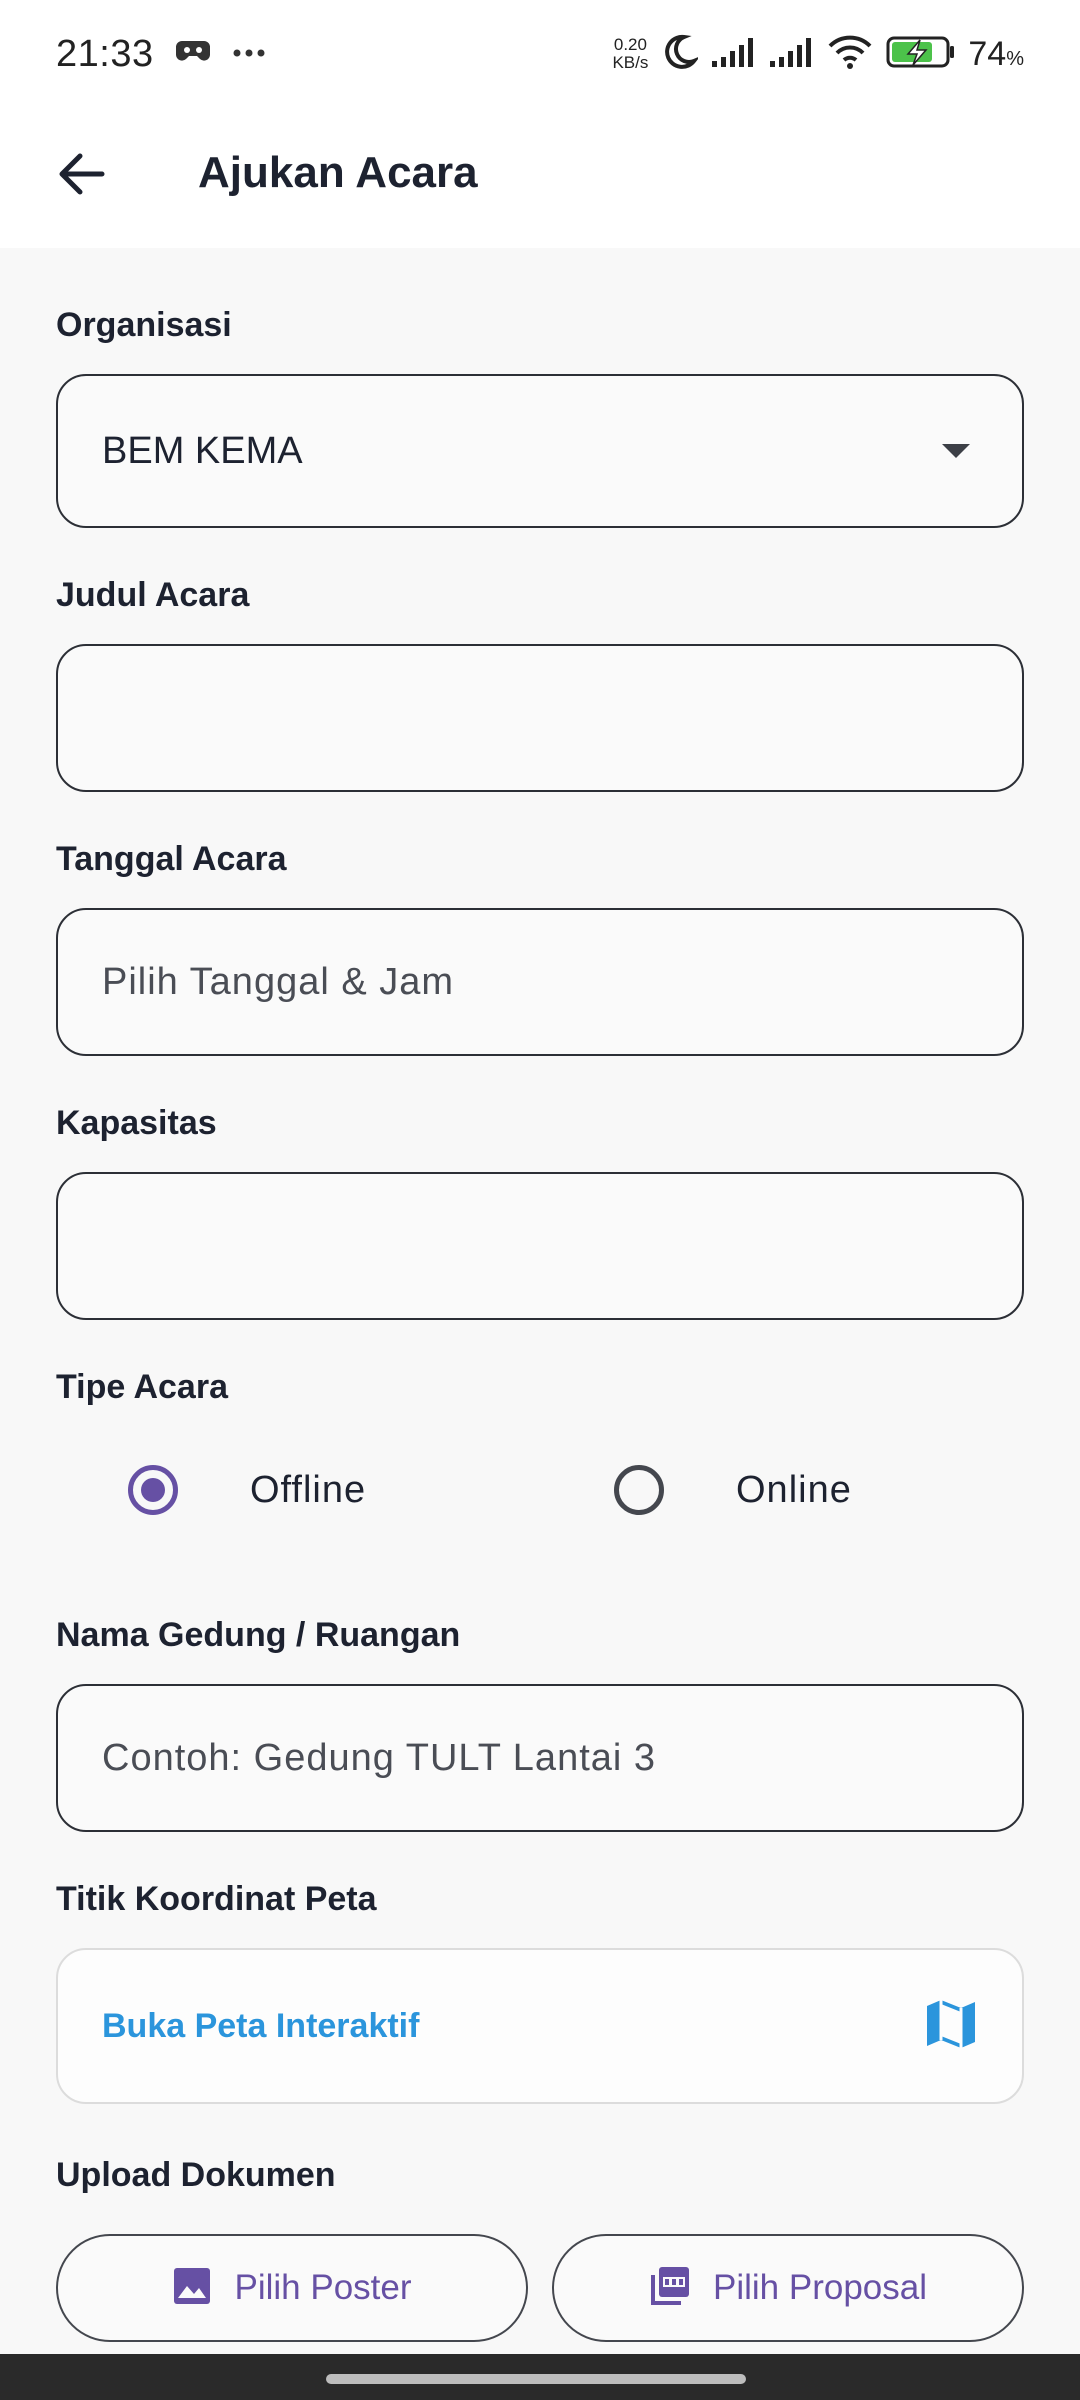  What do you see at coordinates (540, 54) in the screenshot?
I see `status-bar: 21:33 0.20 KB/s 74%` at bounding box center [540, 54].